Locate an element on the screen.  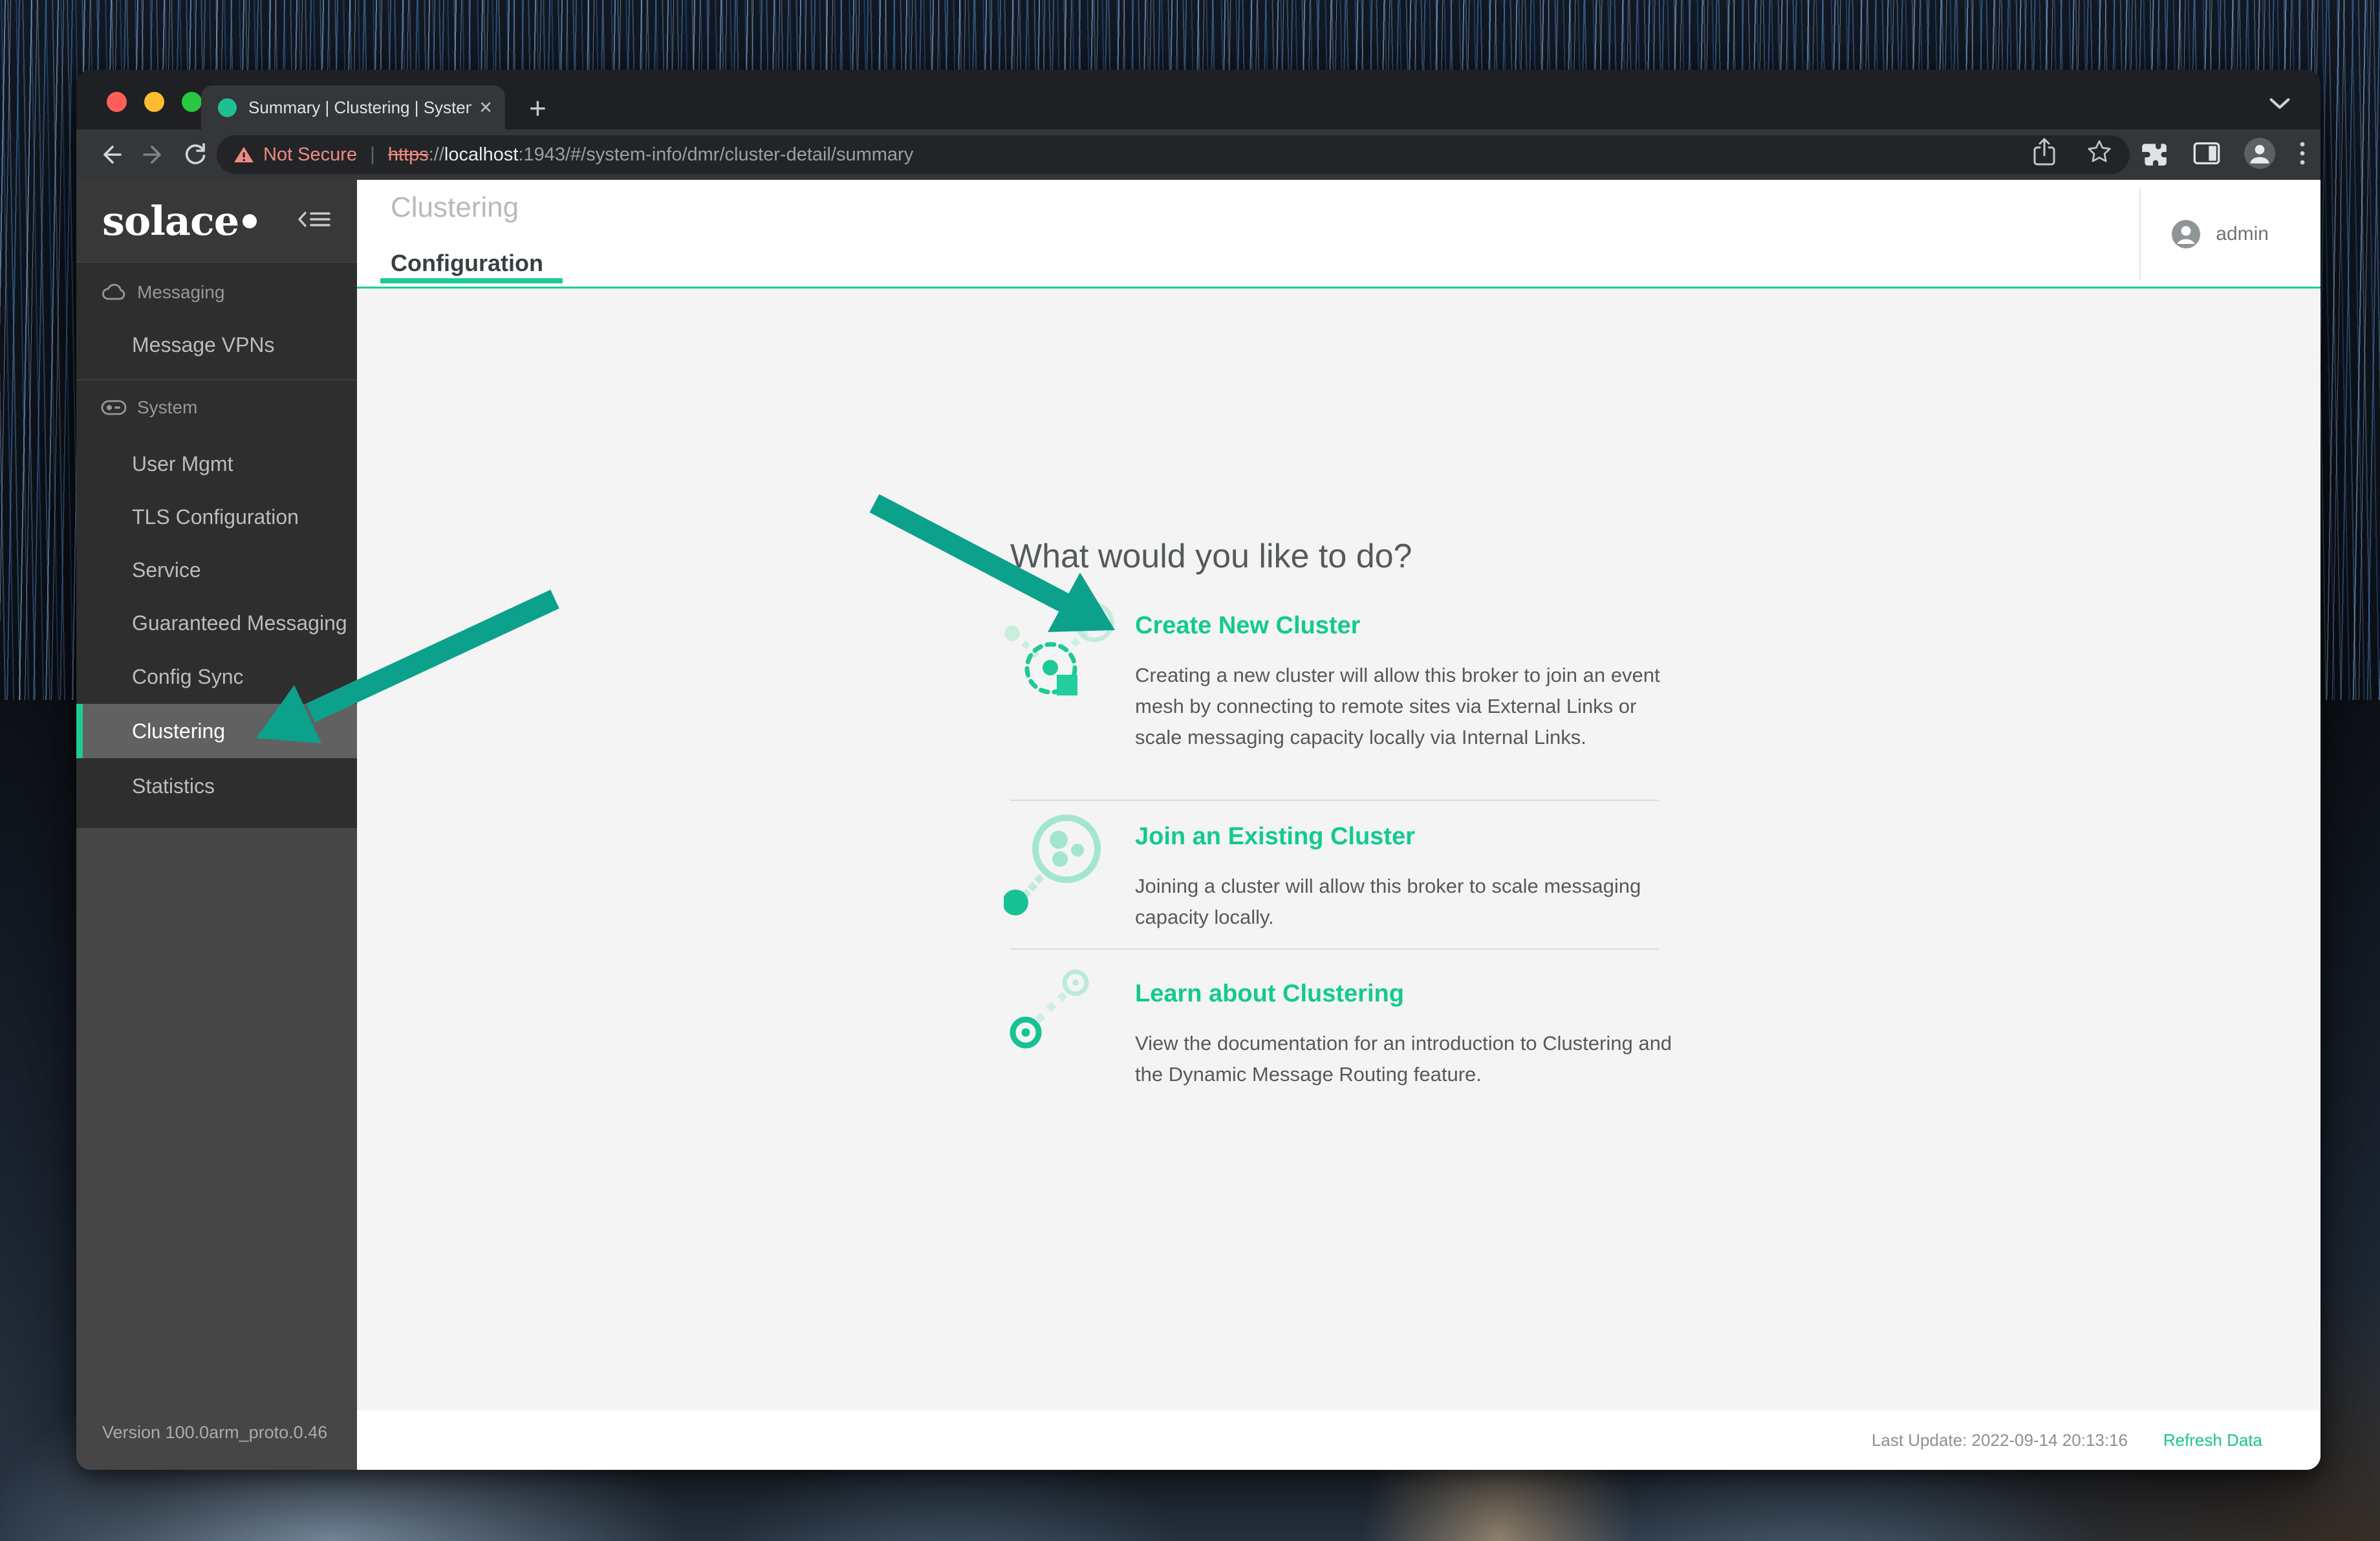
forward-icon is located at coordinates (153, 156).